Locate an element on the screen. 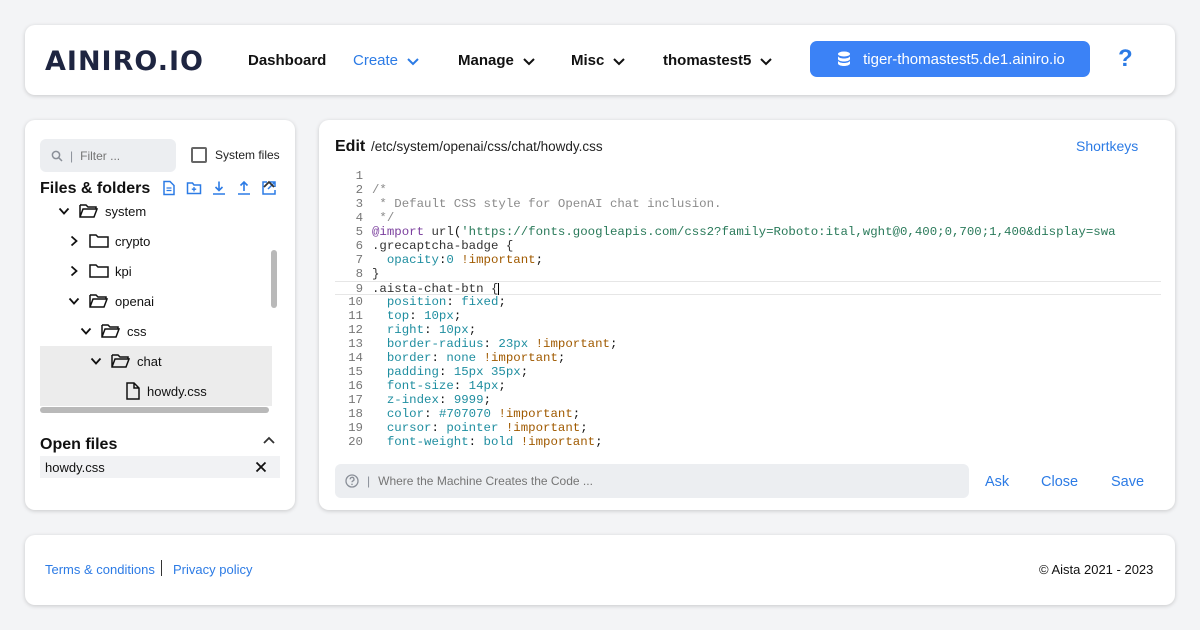 This screenshot has width=1200, height=630. line-text: color: #707070 !important; is located at coordinates (483, 414).